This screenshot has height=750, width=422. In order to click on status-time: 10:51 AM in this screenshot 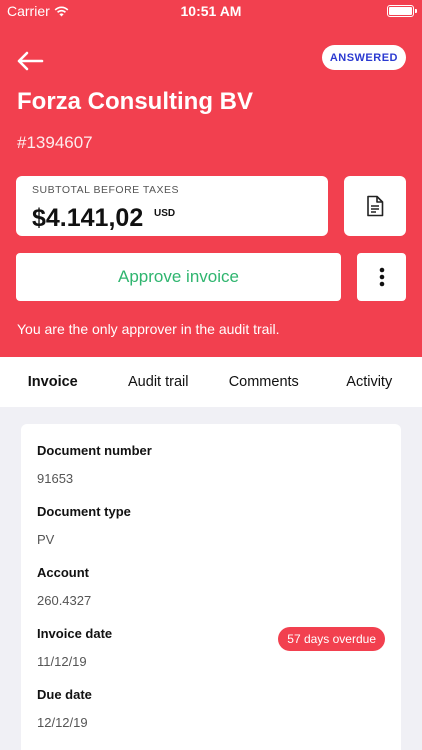, I will do `click(211, 11)`.